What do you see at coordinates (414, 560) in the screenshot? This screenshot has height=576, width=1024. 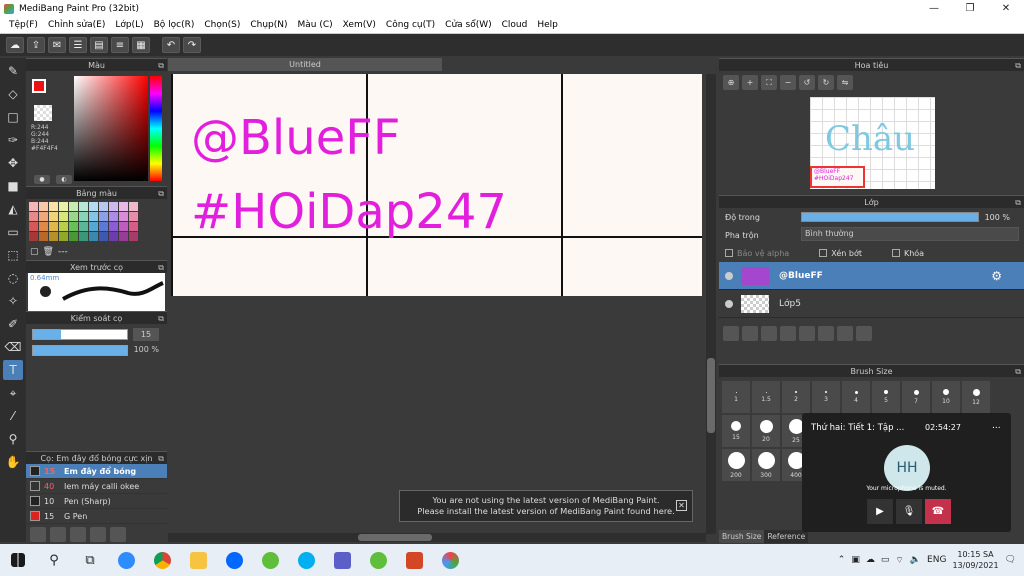 I see `powerpoint-icon` at bounding box center [414, 560].